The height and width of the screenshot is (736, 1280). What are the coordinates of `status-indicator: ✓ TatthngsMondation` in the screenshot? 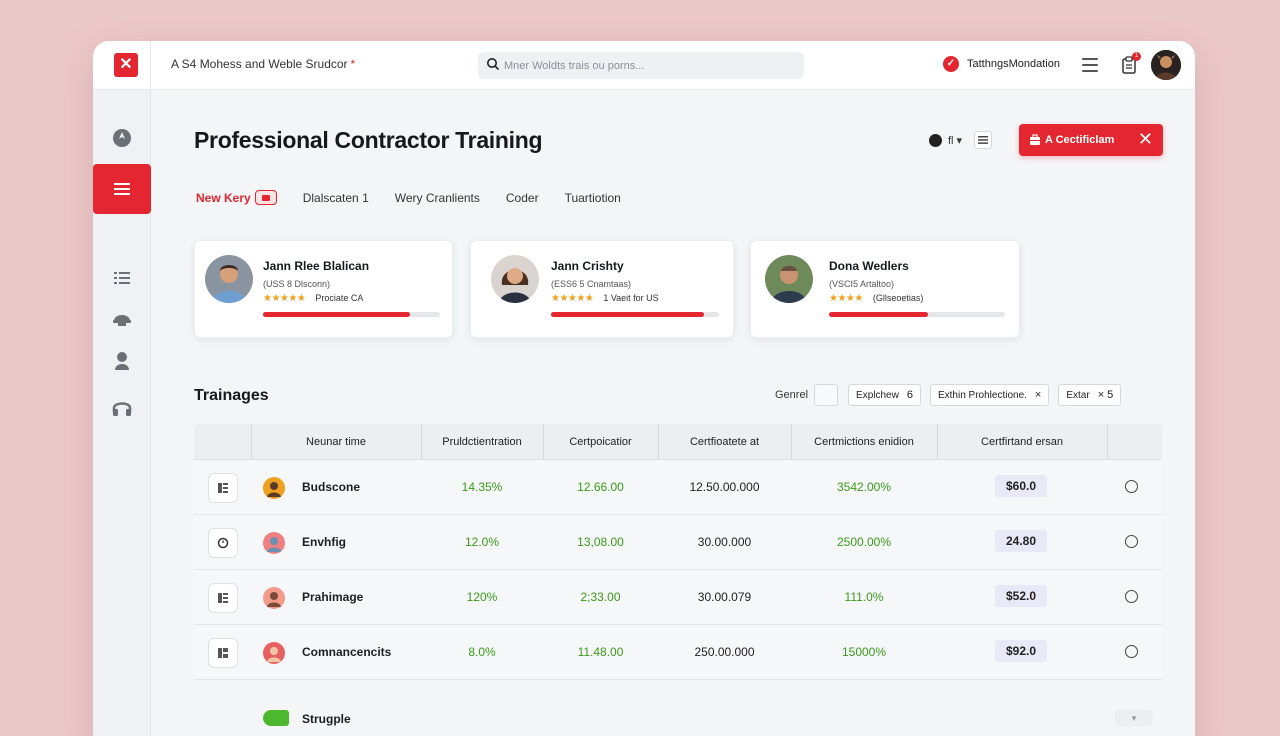 It's located at (1001, 64).